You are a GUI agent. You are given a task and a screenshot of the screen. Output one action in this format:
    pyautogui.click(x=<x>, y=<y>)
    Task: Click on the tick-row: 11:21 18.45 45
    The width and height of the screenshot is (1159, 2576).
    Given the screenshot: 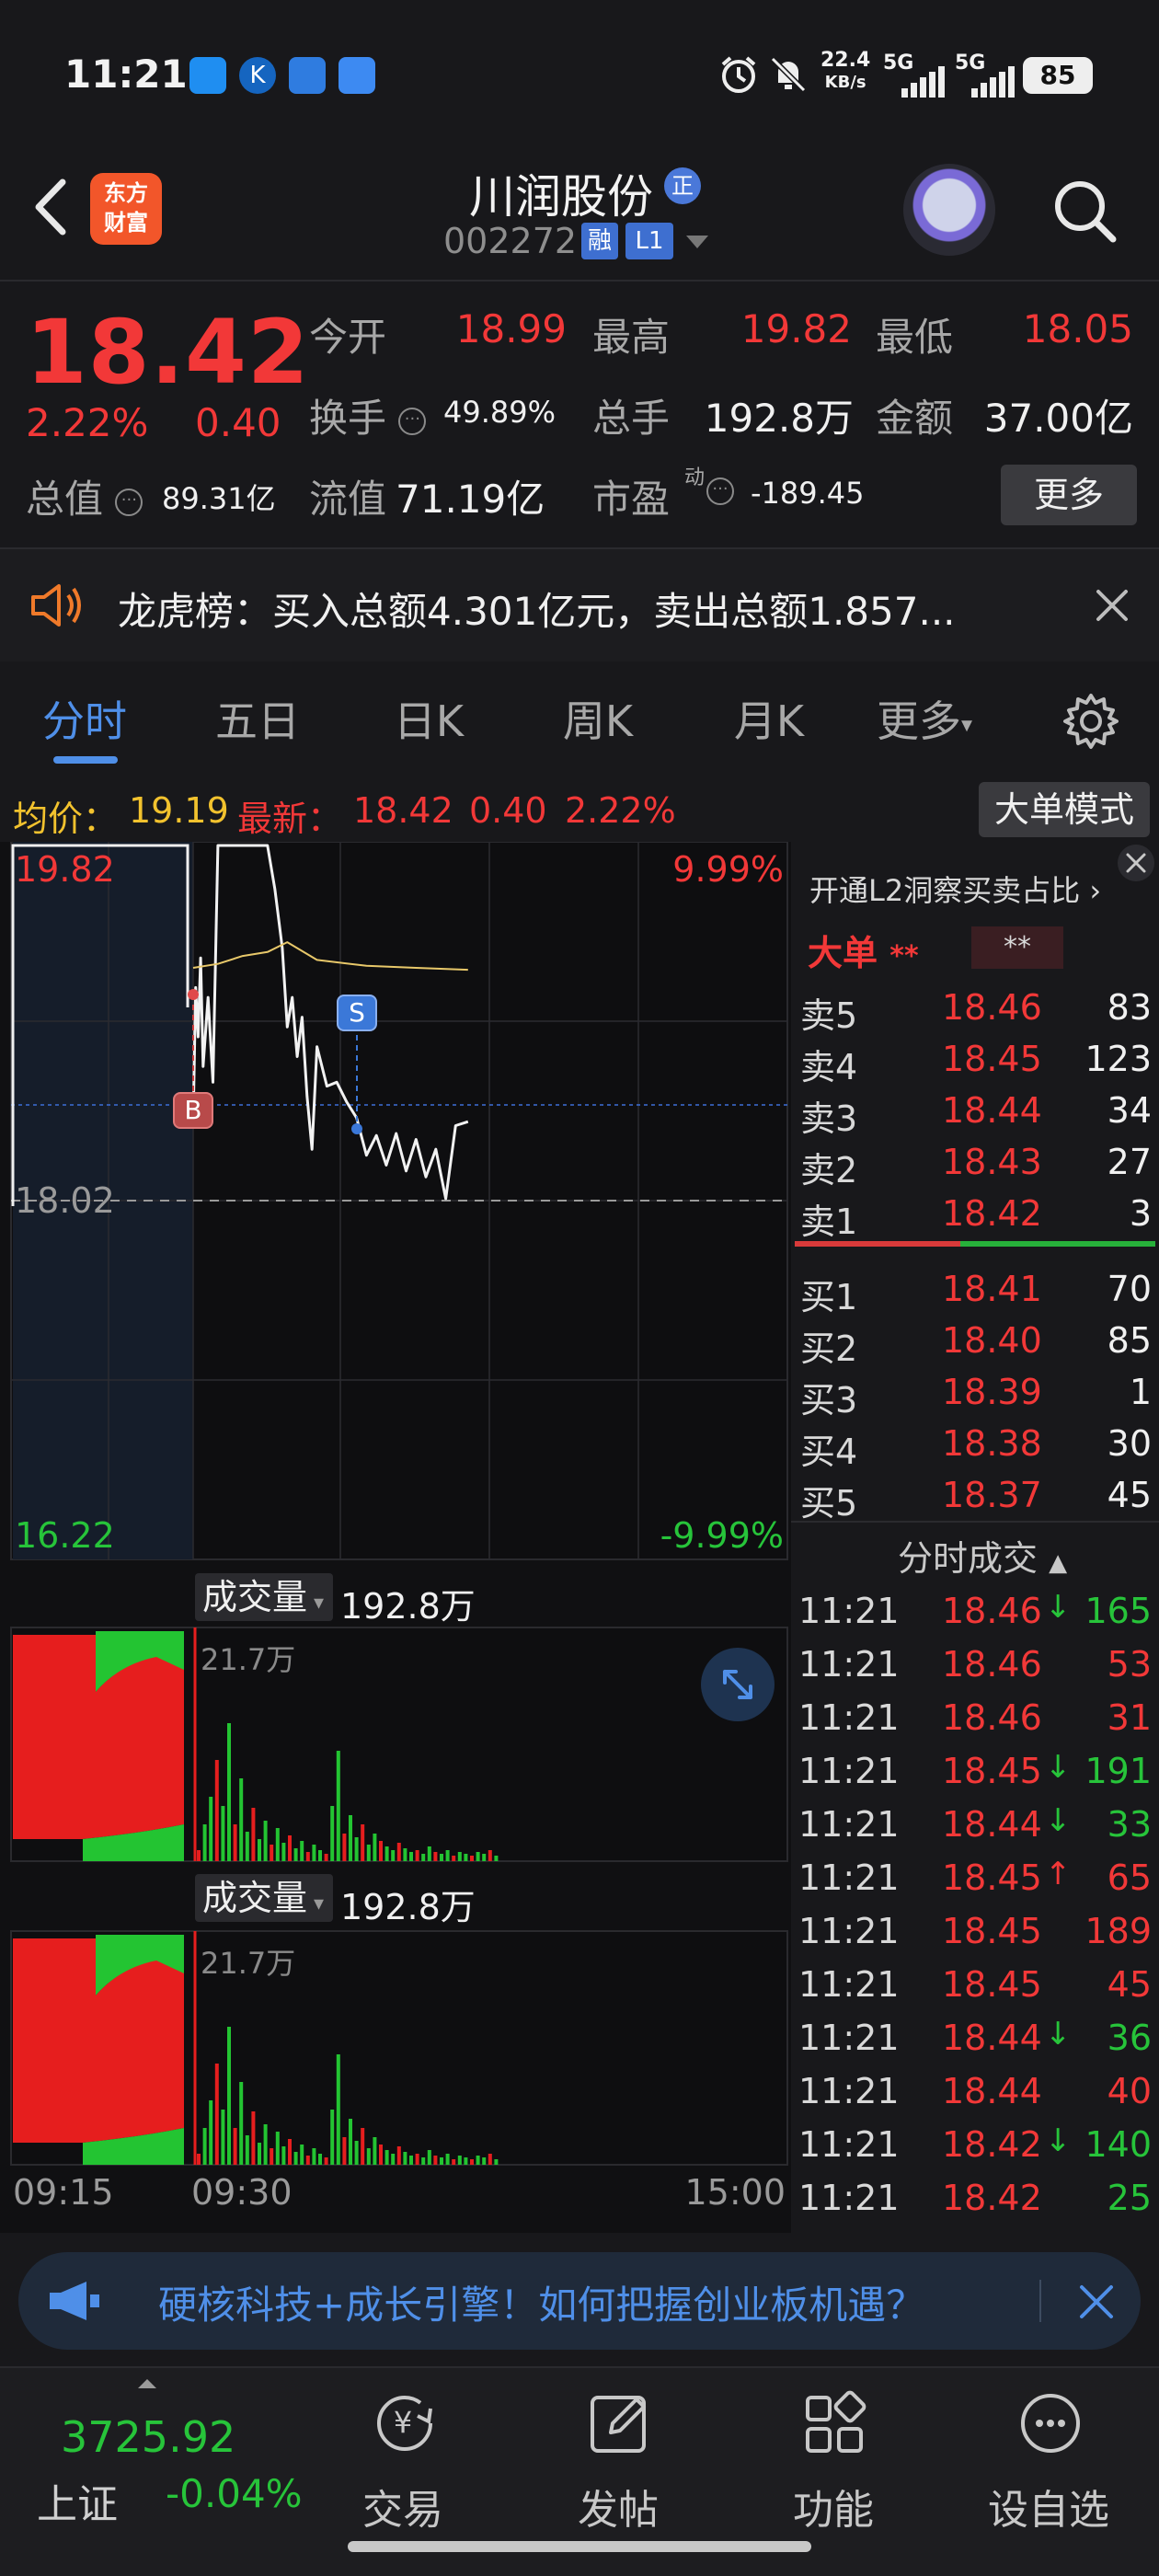 What is the action you would take?
    pyautogui.click(x=975, y=1985)
    